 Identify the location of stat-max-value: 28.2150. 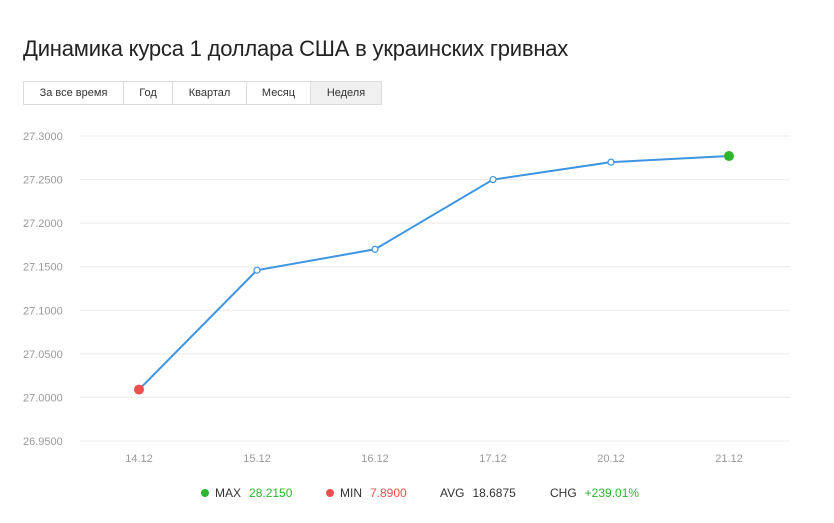
(271, 493).